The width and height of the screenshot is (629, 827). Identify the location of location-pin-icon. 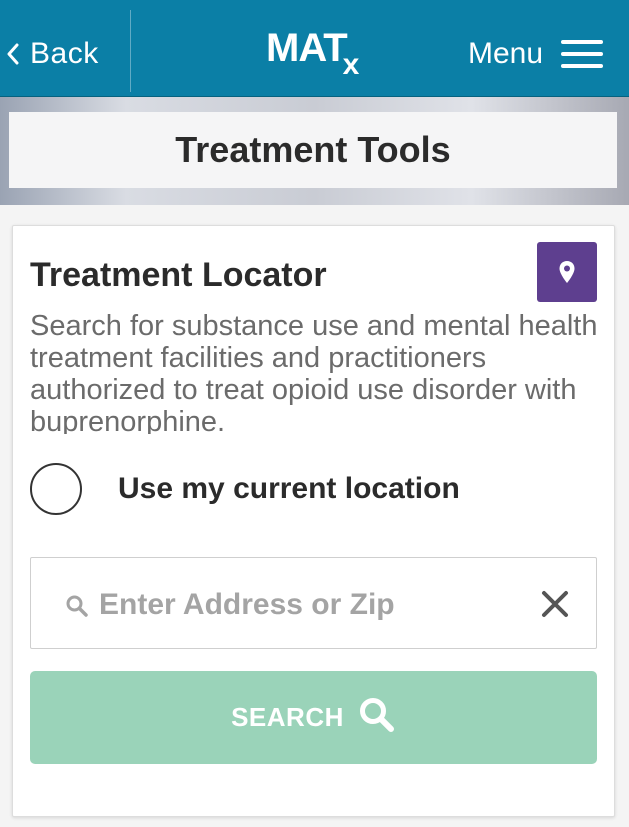
(567, 272).